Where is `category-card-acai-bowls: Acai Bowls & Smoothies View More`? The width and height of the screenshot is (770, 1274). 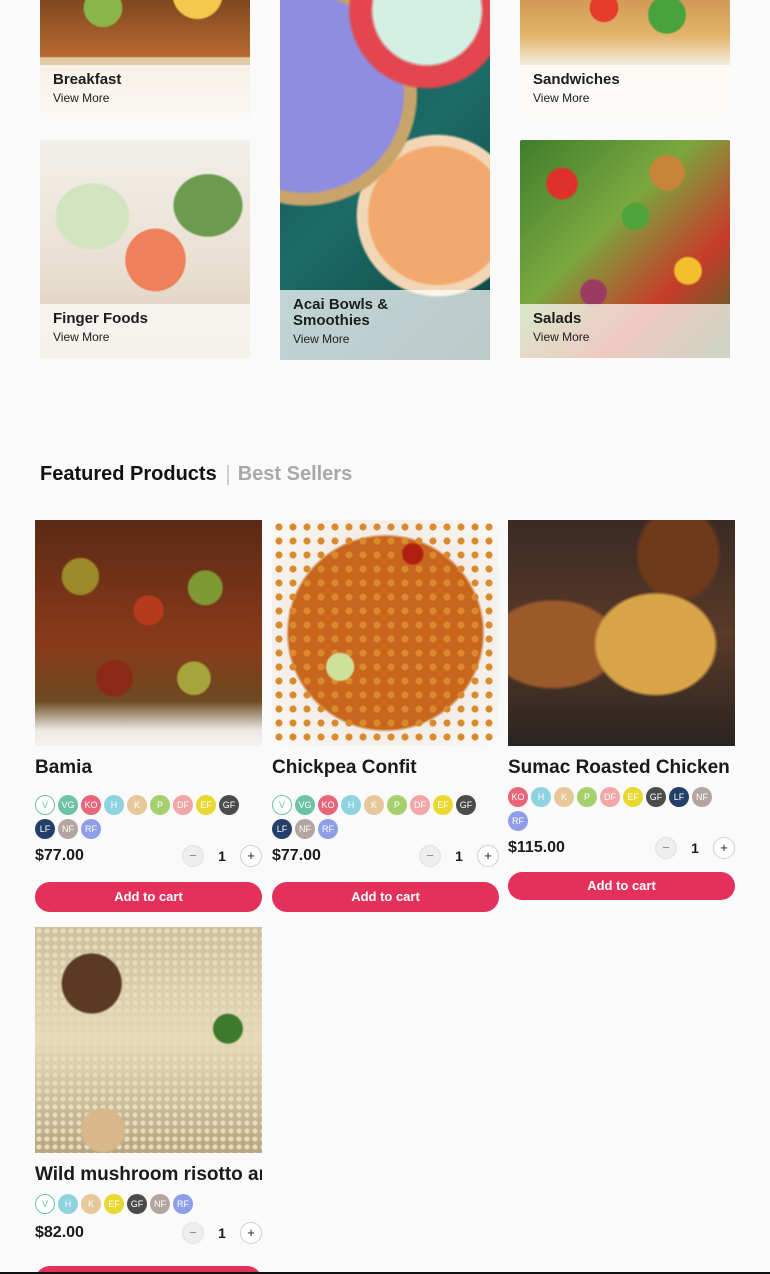
category-card-acai-bowls: Acai Bowls & Smoothies View More is located at coordinates (385, 180).